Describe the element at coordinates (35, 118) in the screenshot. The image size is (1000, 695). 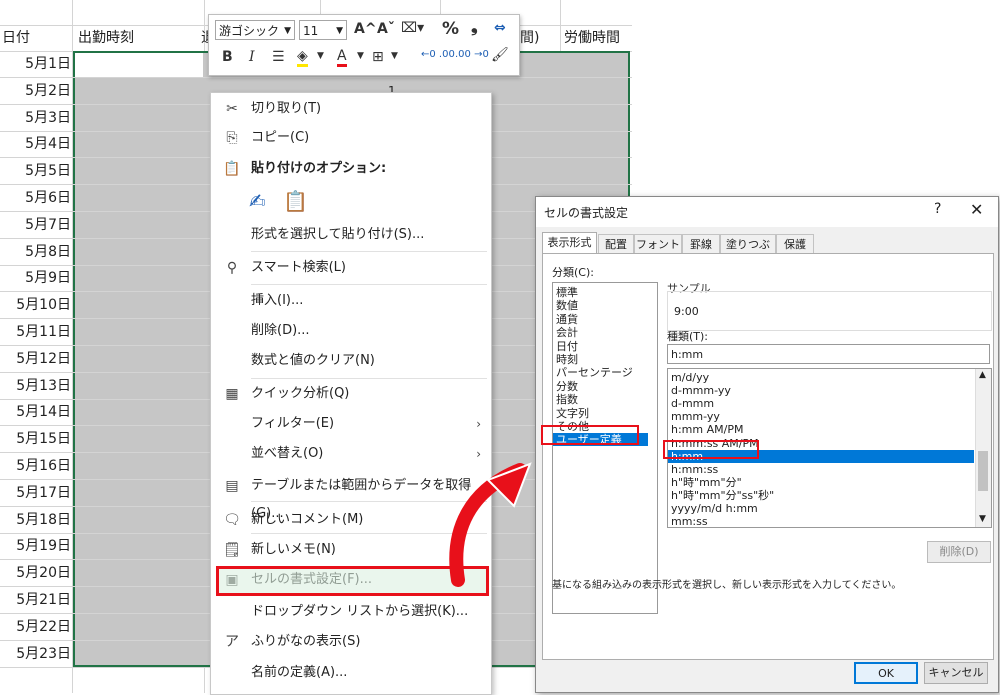
I see `date-cell: 5月3日` at that location.